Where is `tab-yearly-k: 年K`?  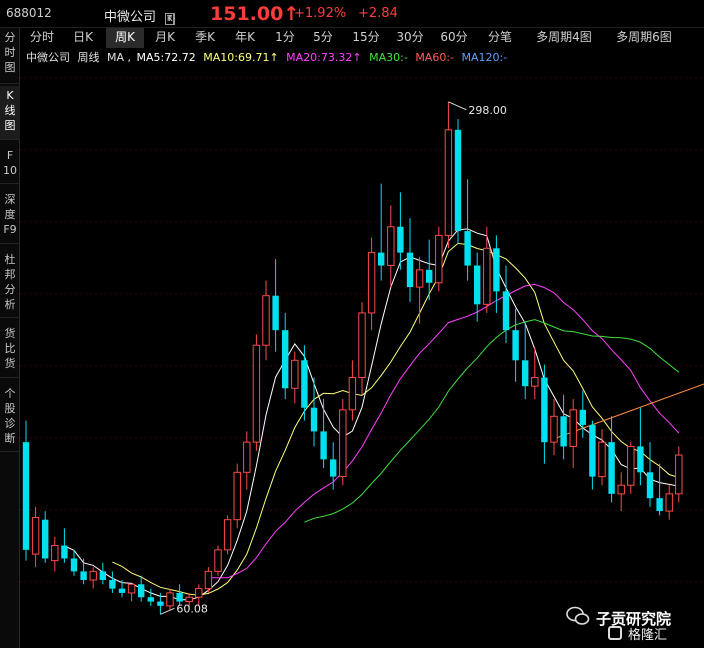
tab-yearly-k: 年K is located at coordinates (245, 38).